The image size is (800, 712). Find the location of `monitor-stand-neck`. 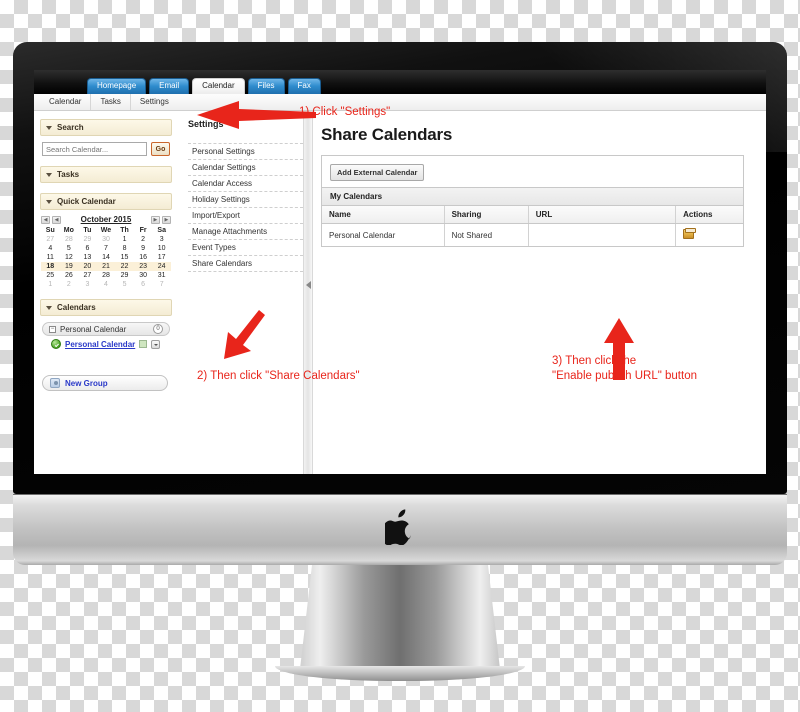

monitor-stand-neck is located at coordinates (400, 621).